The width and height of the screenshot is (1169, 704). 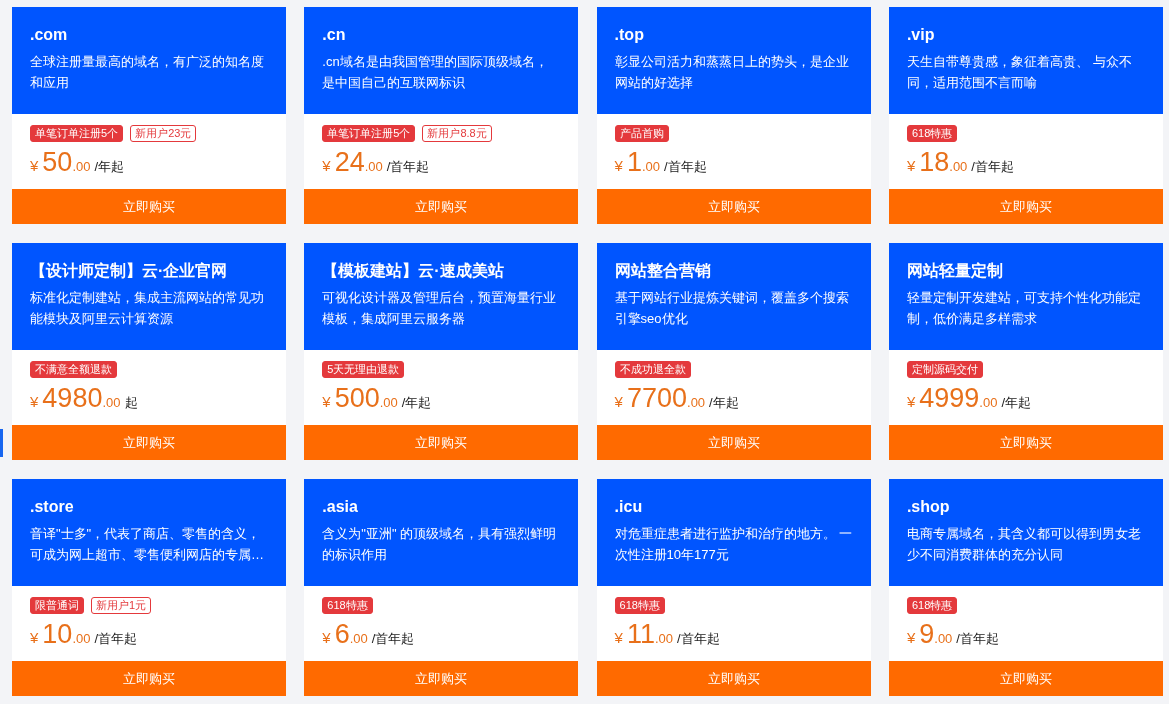 I want to click on product-description: .cn域名是由我国管理的国际顶级域名，是中国自己的互联网标识, so click(x=435, y=72).